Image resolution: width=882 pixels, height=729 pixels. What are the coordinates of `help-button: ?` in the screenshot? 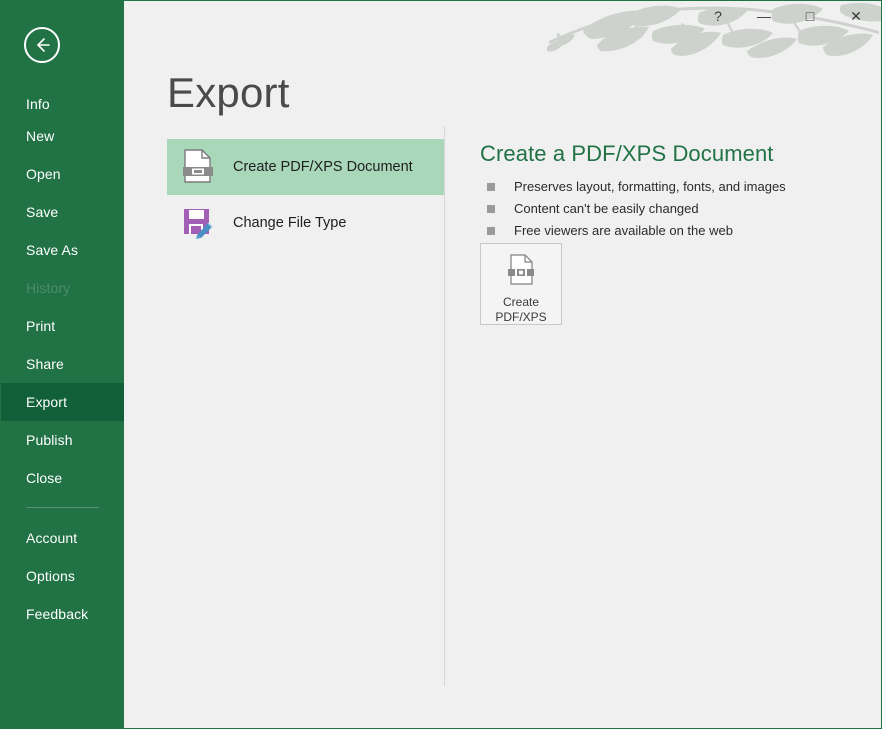 It's located at (718, 16).